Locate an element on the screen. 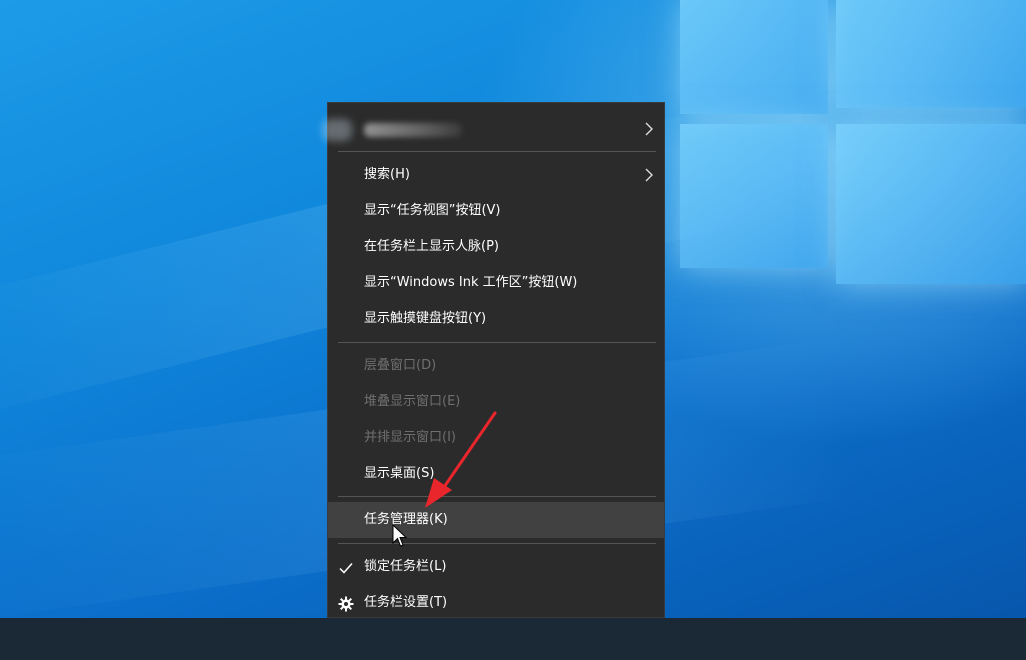 This screenshot has height=660, width=1026. menu-item-label: 层叠窗口(D) is located at coordinates (400, 365).